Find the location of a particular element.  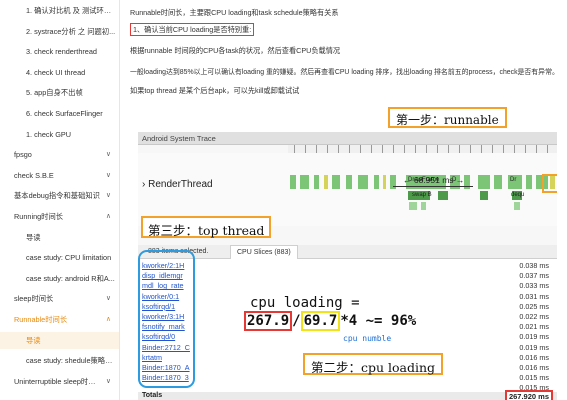

sidebar-item: case study: CPU limitation is located at coordinates (59, 257).